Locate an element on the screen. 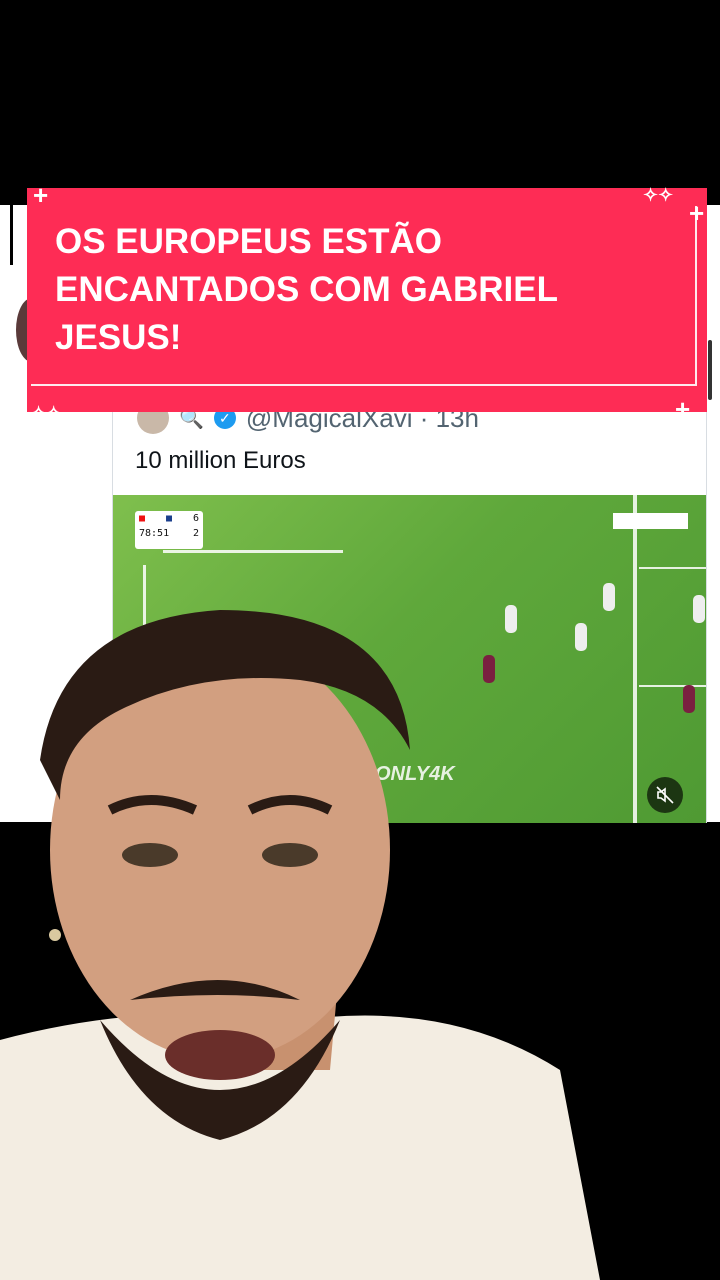 This screenshot has height=1280, width=720. speaker-muted-icon is located at coordinates (665, 795).